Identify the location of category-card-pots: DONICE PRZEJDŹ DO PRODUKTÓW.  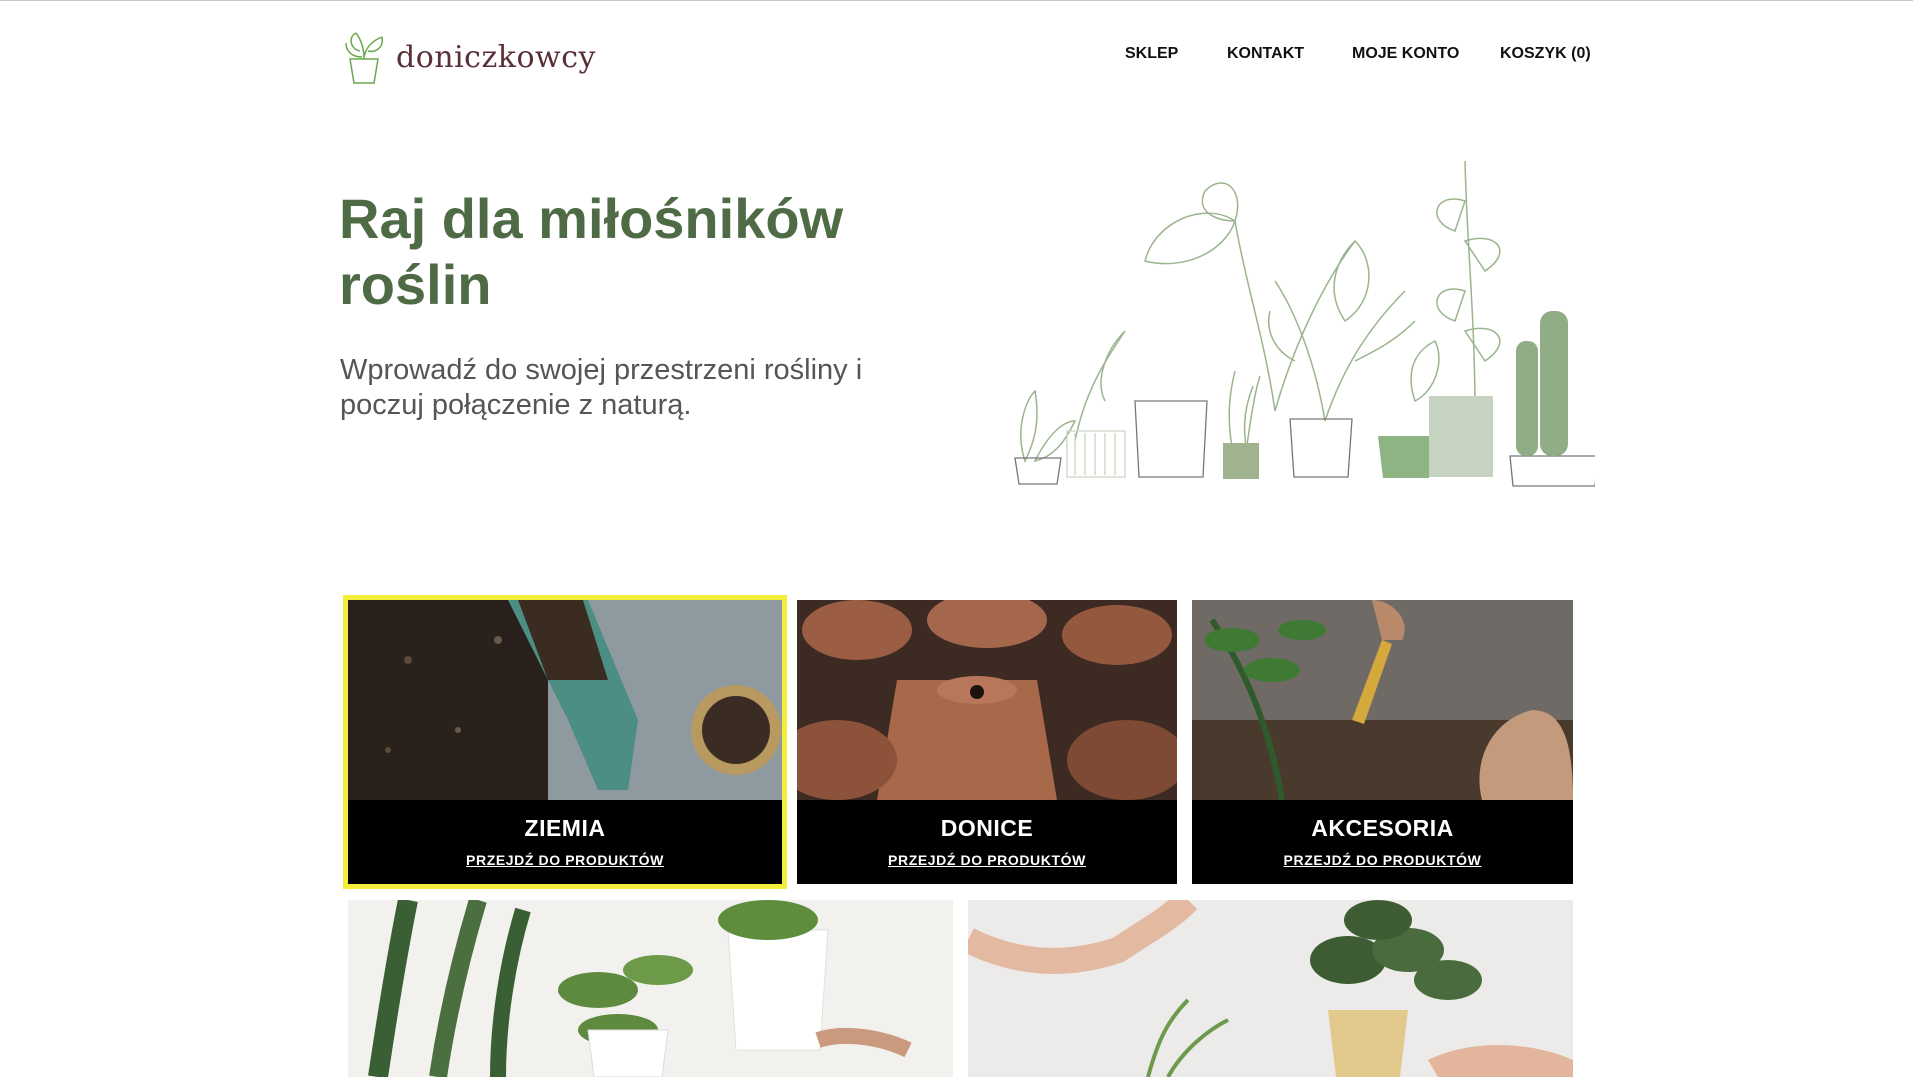
(987, 742).